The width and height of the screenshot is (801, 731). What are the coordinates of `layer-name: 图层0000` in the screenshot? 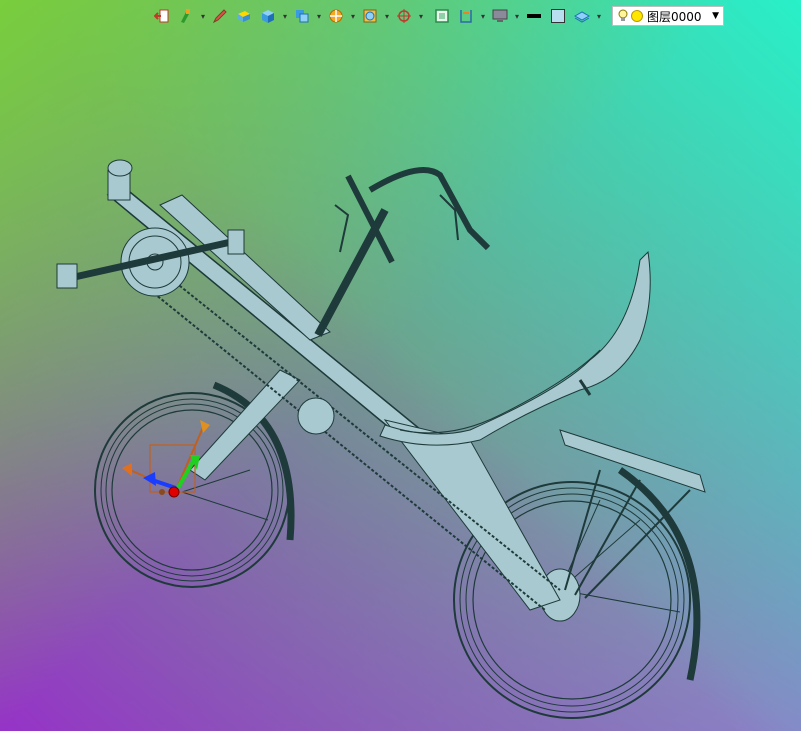 It's located at (674, 16).